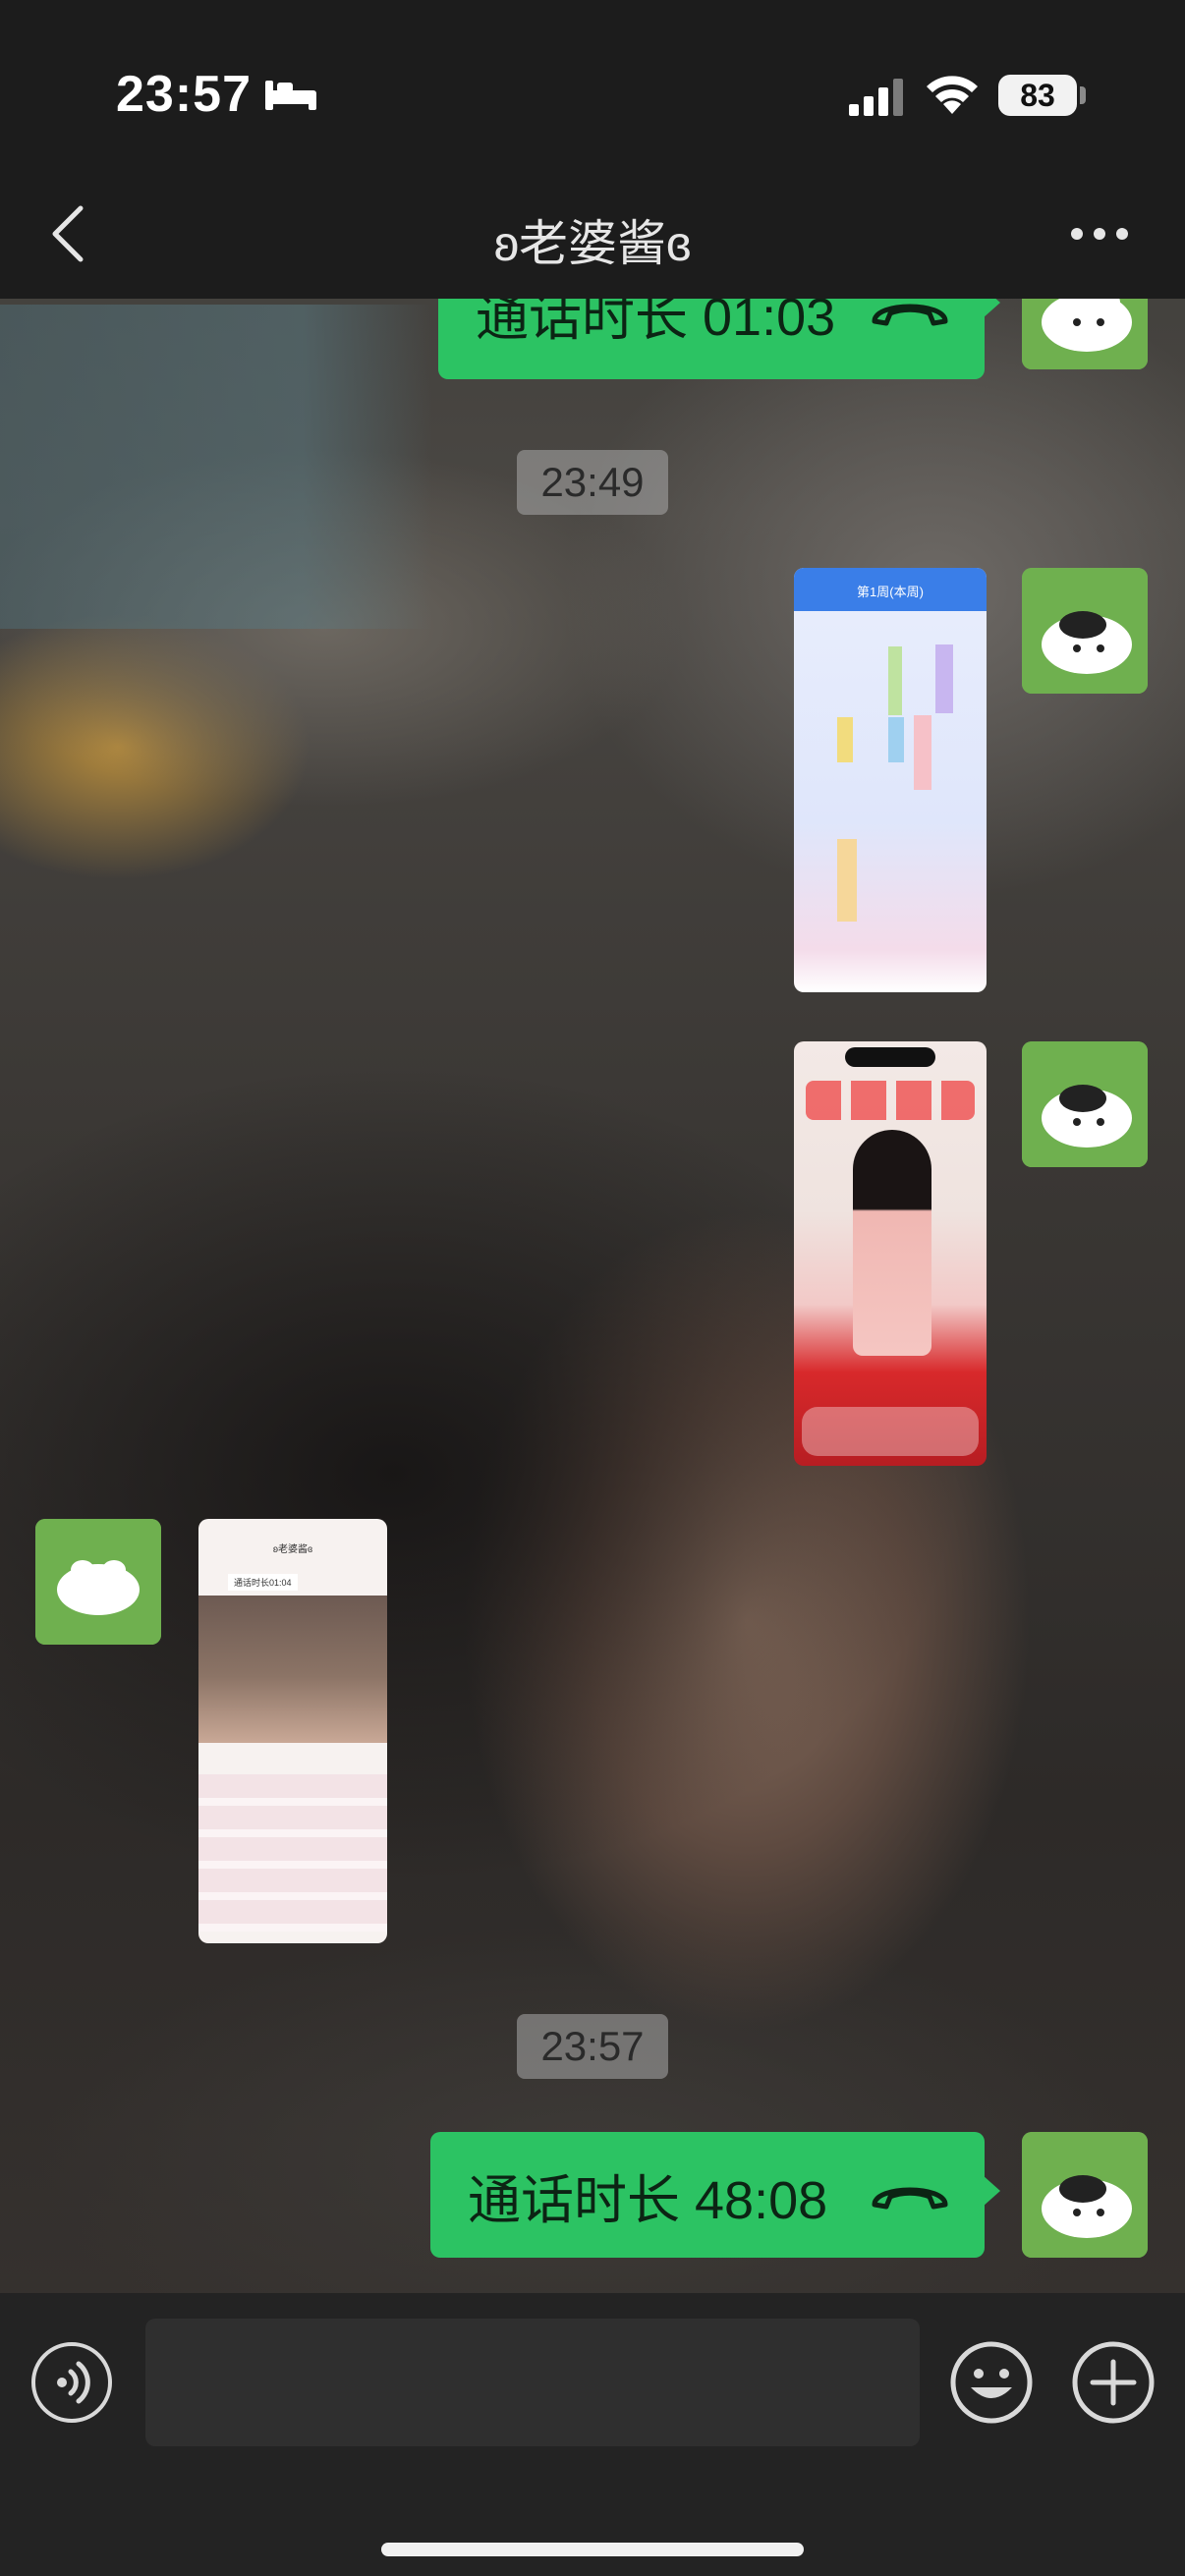 The width and height of the screenshot is (1185, 2576). Describe the element at coordinates (1100, 234) in the screenshot. I see `more-options-icon` at that location.